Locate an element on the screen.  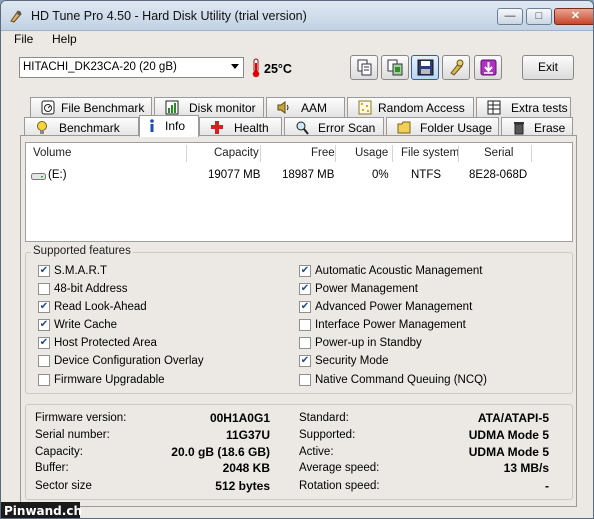
tab-benchmark: Benchmark is located at coordinates (81, 127).